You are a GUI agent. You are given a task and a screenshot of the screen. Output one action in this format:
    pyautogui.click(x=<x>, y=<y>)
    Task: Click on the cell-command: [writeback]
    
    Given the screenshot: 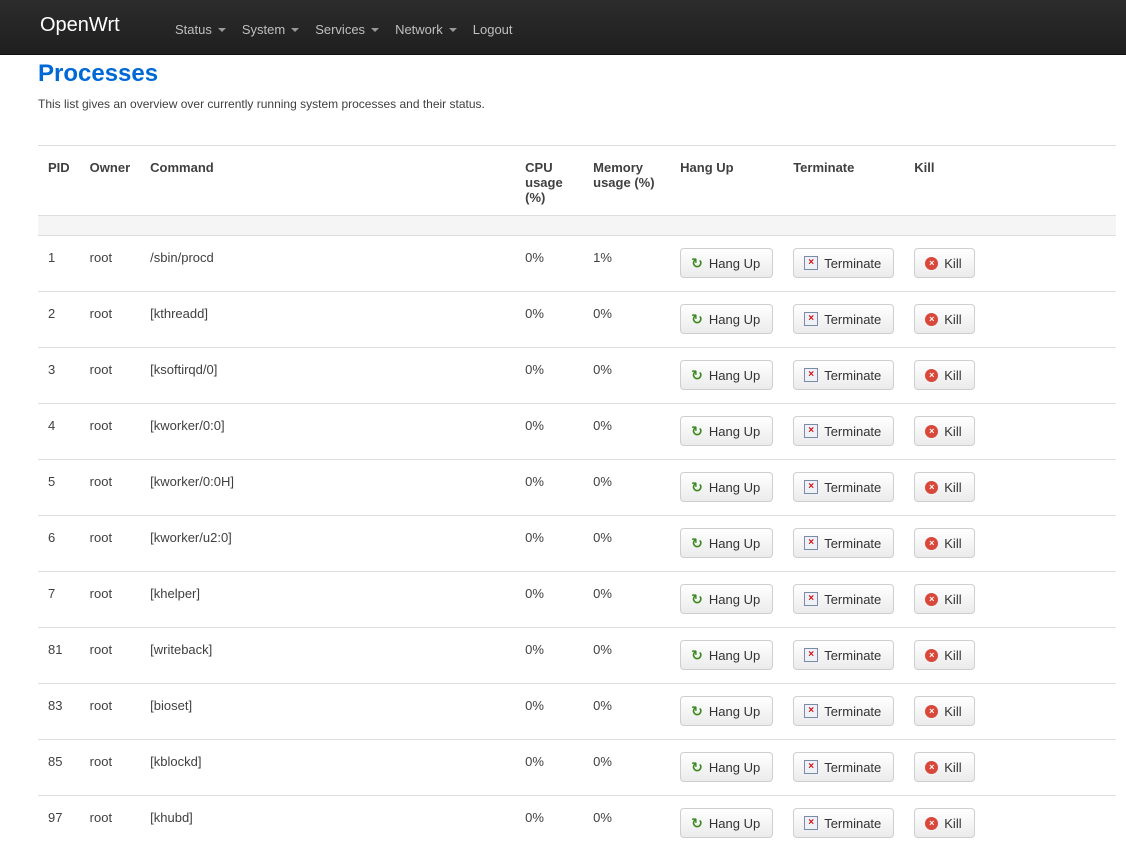 What is the action you would take?
    pyautogui.click(x=328, y=655)
    